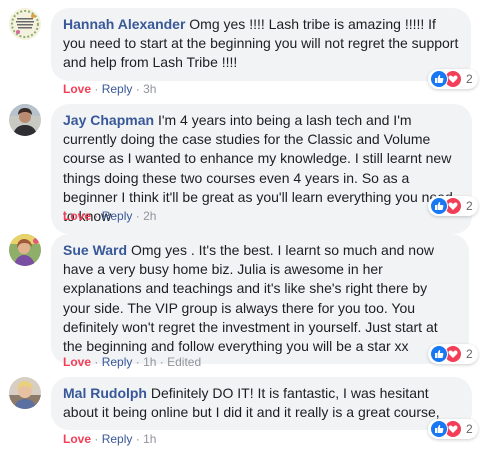 Image resolution: width=484 pixels, height=458 pixels. I want to click on comment-actions: Love · Reply · 2h, so click(109, 216).